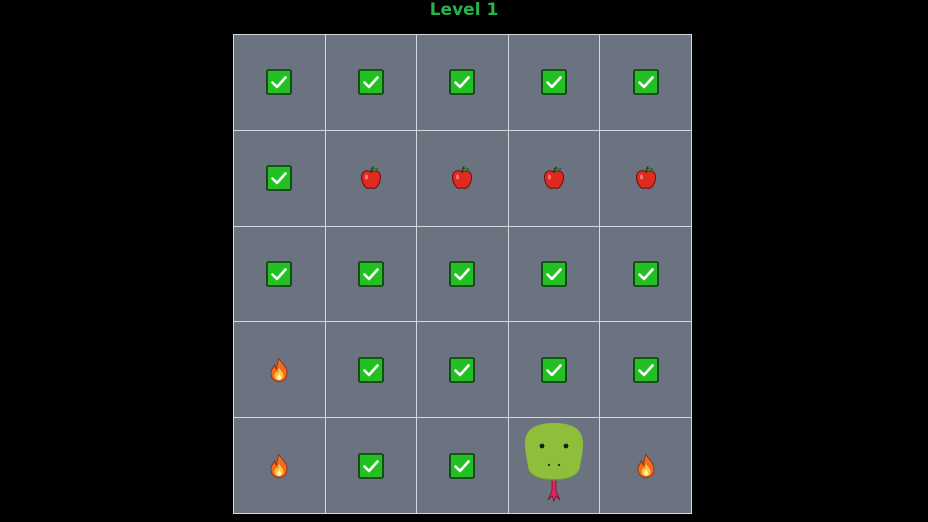  Describe the element at coordinates (464, 10) in the screenshot. I see `level-title: Level 1` at that location.